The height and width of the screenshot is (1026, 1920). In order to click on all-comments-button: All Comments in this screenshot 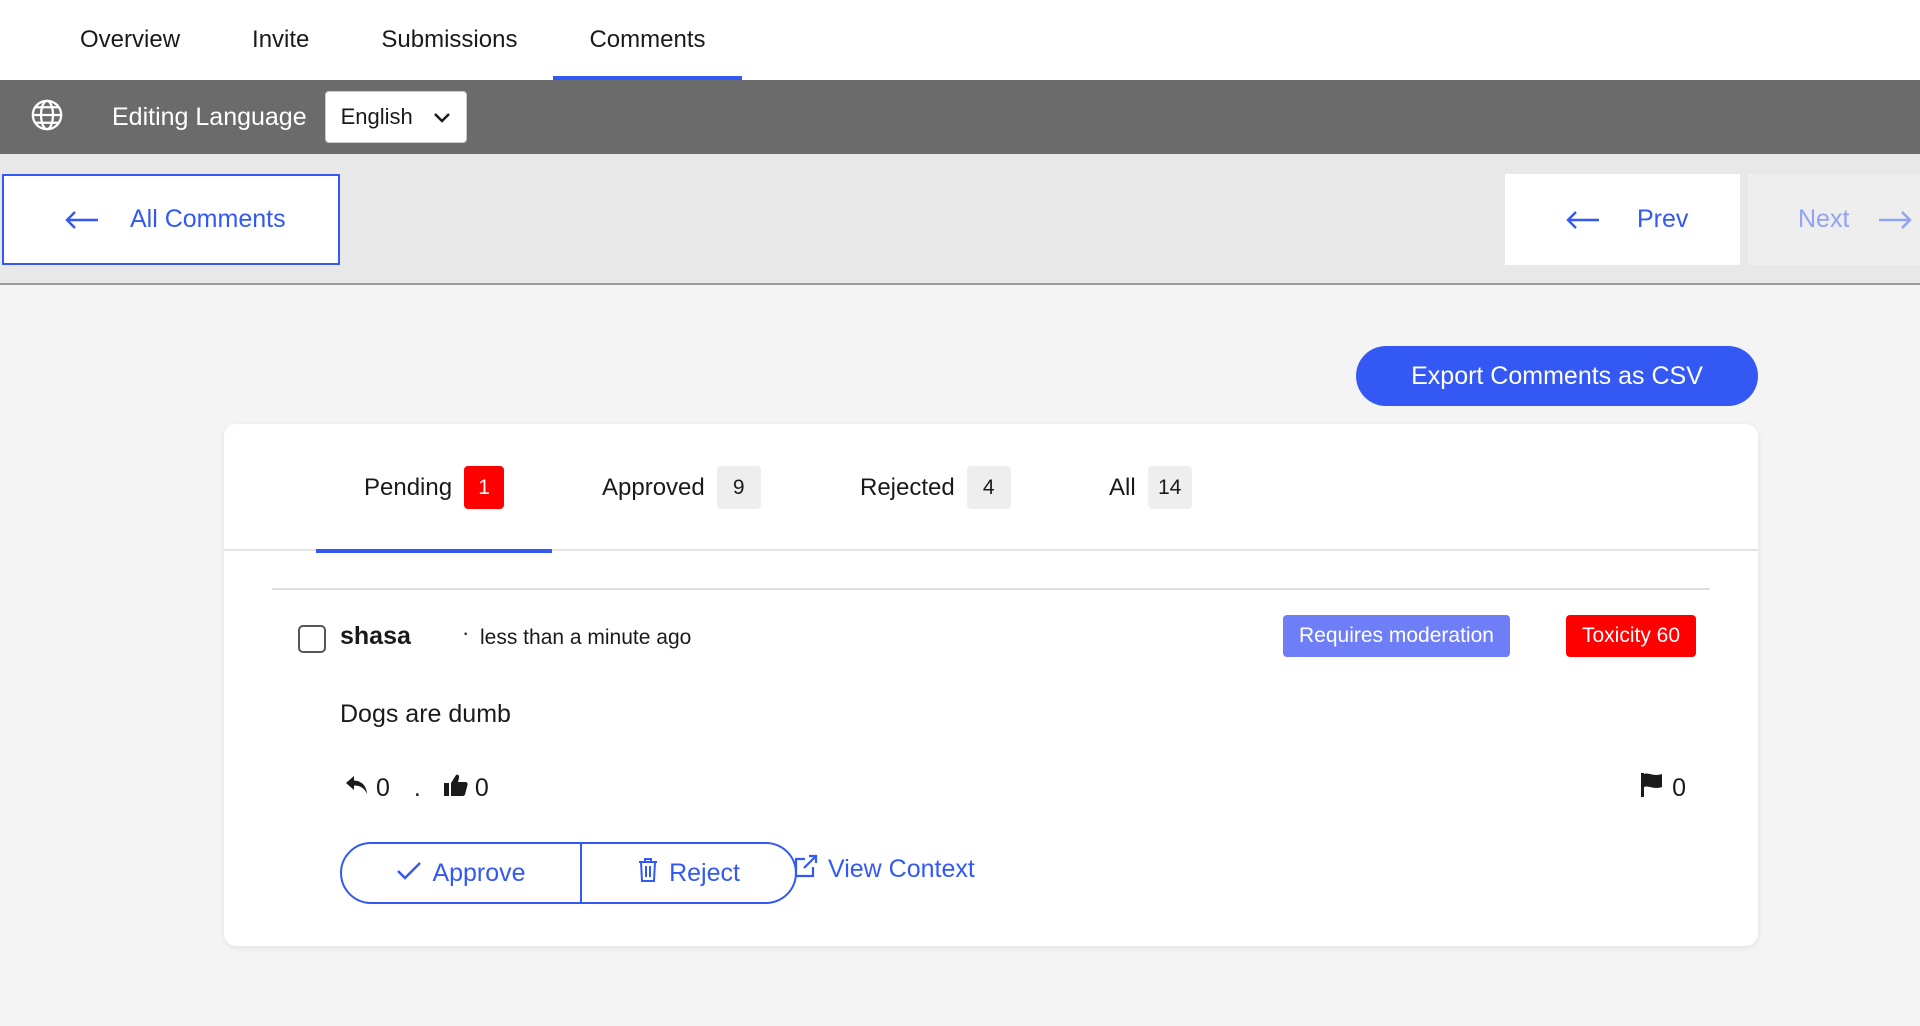, I will do `click(171, 219)`.